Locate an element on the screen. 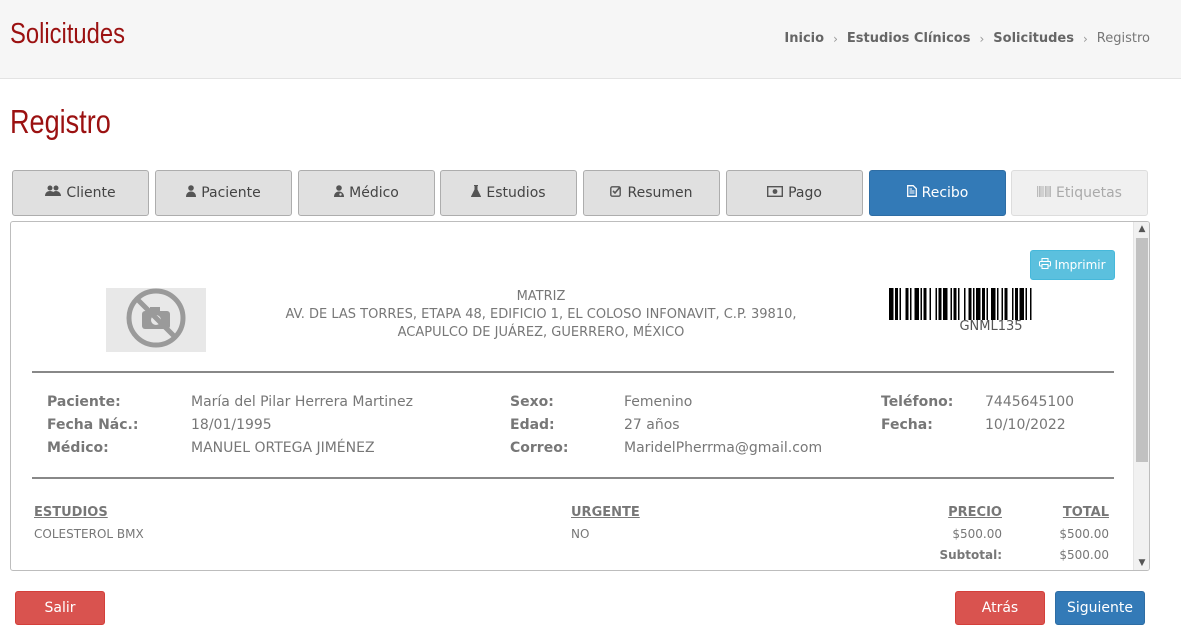 This screenshot has height=640, width=1181. tab-estudios: Estudios is located at coordinates (508, 193).